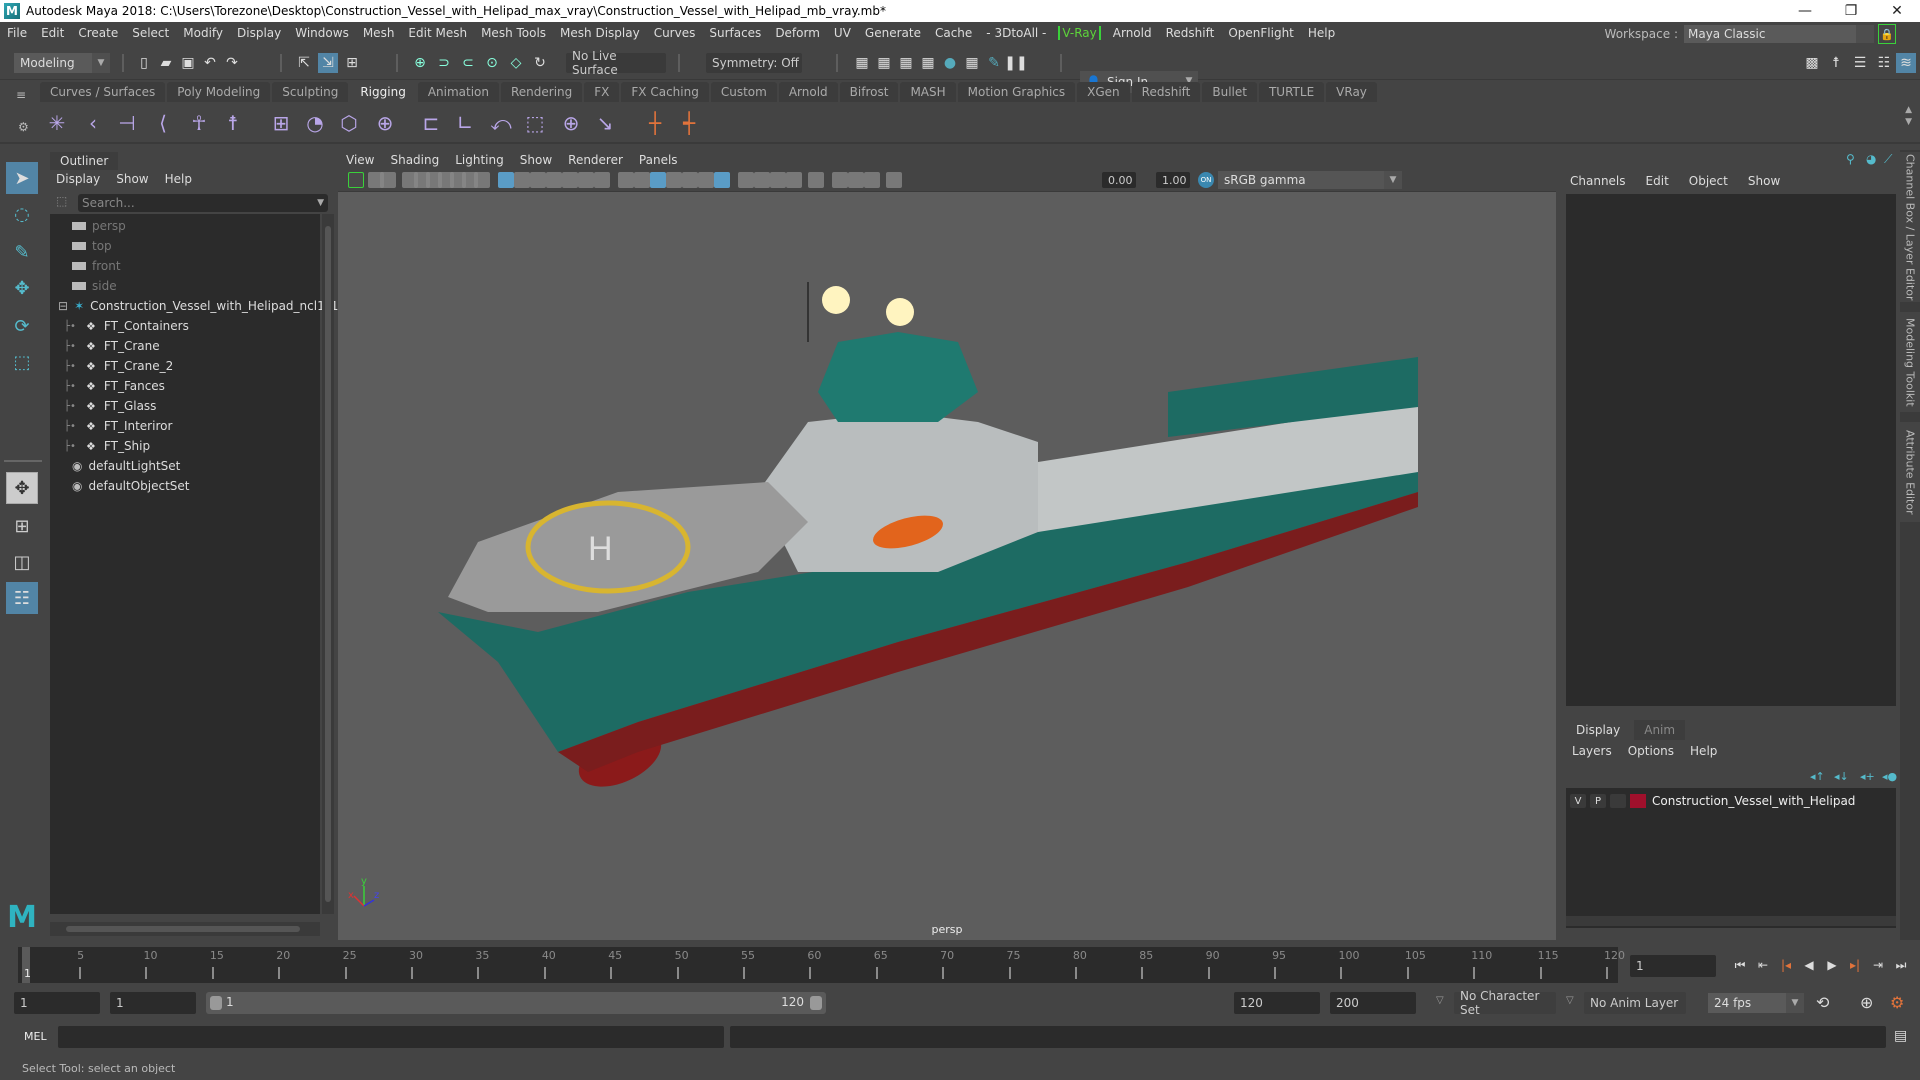 This screenshot has height=1080, width=1920. I want to click on select-tool-icon: ➤, so click(22, 178).